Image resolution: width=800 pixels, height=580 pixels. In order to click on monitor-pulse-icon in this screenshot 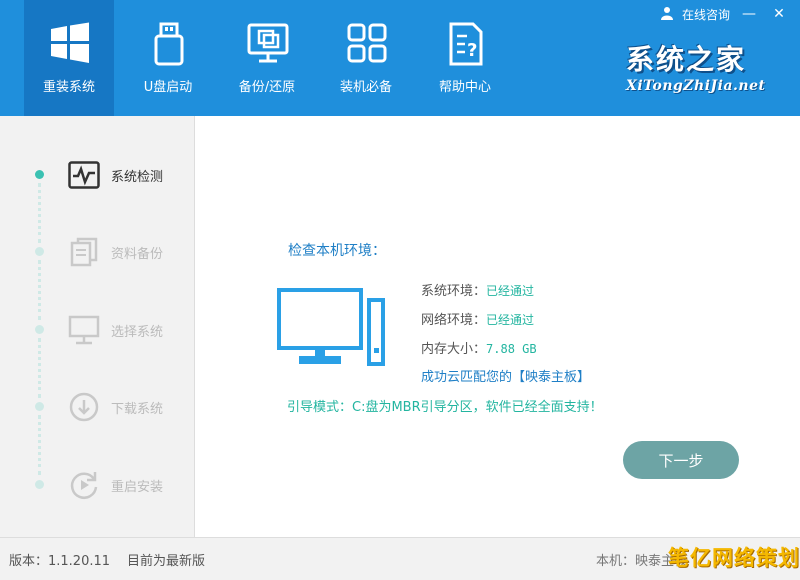, I will do `click(84, 175)`.